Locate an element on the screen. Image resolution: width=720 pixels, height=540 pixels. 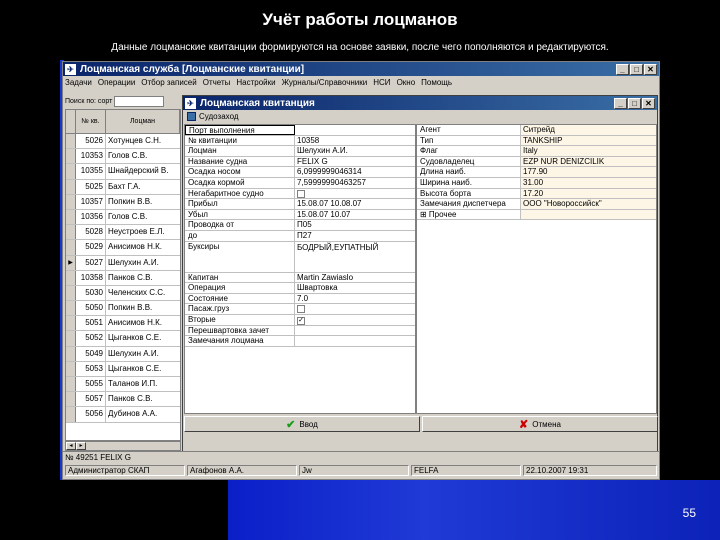
property-checkbox: ✓ is located at coordinates (301, 320).